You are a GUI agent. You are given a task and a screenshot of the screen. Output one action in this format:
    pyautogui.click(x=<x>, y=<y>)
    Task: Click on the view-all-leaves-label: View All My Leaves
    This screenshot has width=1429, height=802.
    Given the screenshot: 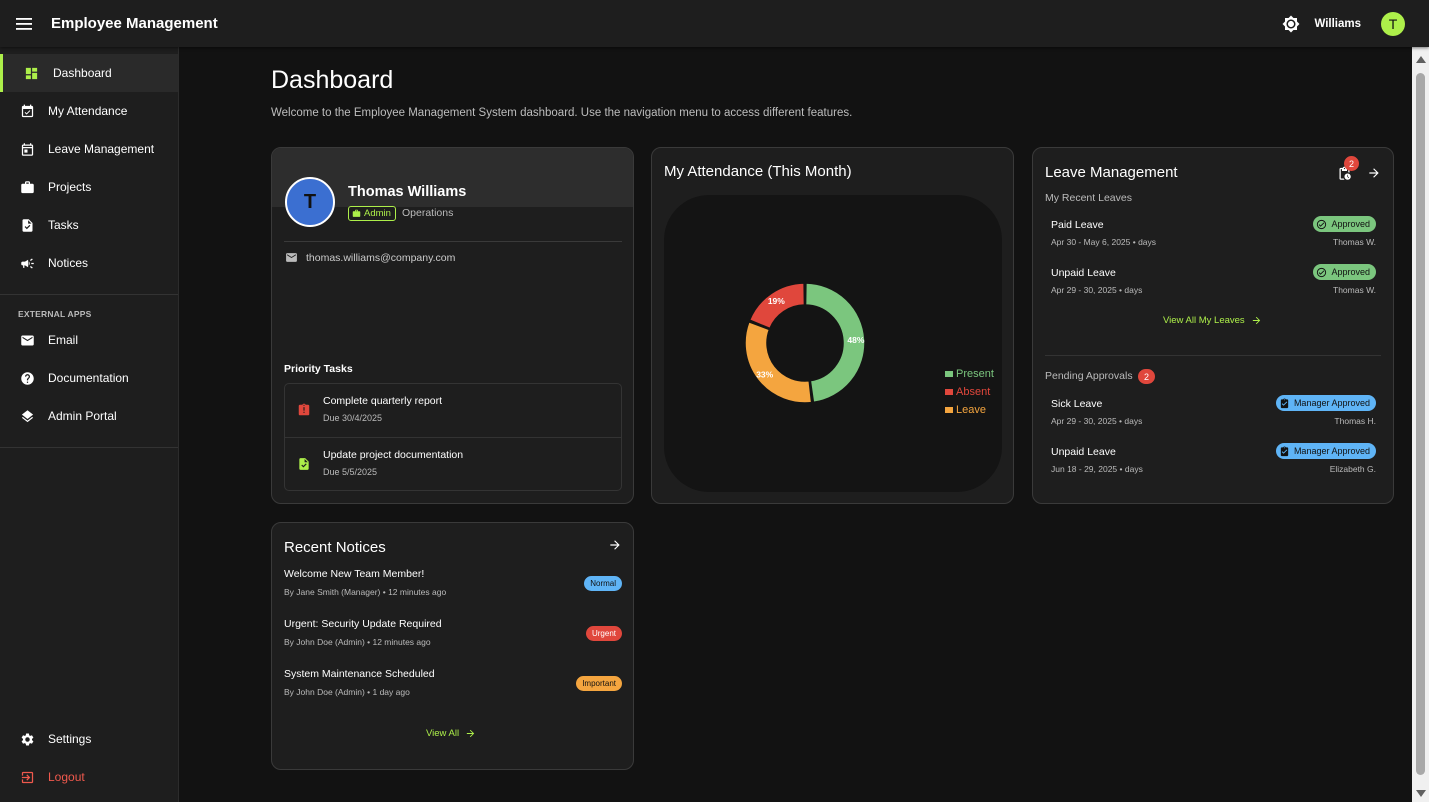 What is the action you would take?
    pyautogui.click(x=1204, y=320)
    